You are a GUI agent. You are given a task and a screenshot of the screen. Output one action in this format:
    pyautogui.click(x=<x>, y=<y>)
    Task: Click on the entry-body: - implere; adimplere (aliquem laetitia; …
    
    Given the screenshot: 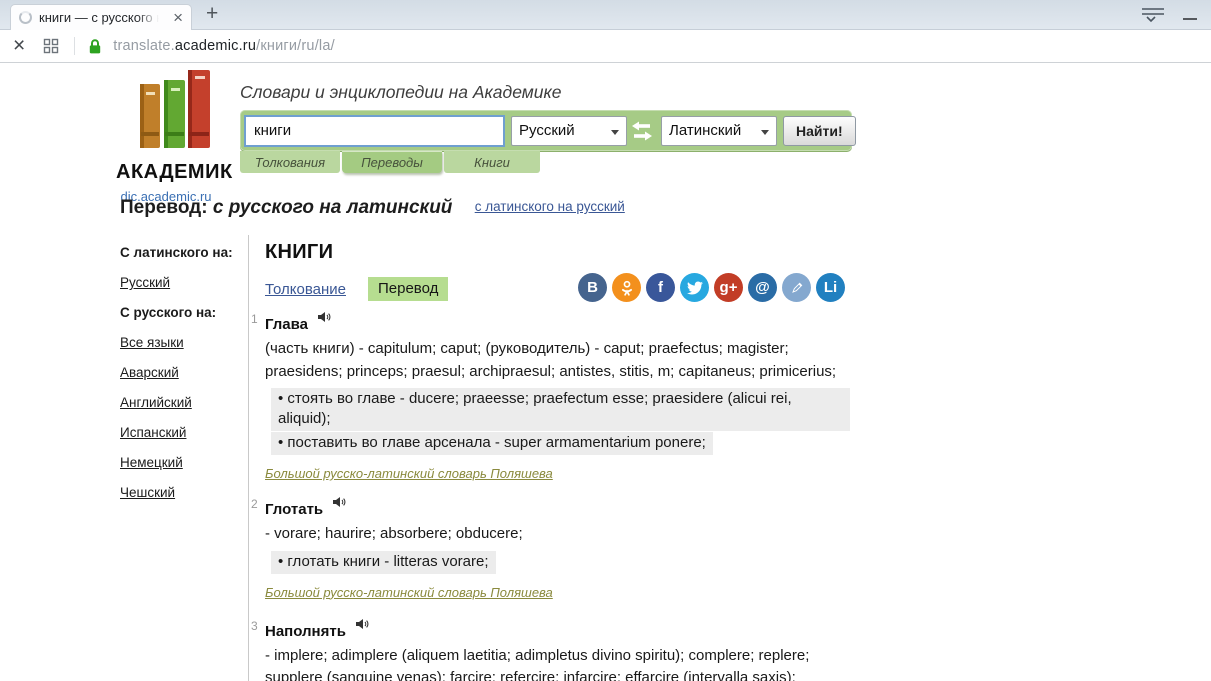 What is the action you would take?
    pyautogui.click(x=537, y=663)
    